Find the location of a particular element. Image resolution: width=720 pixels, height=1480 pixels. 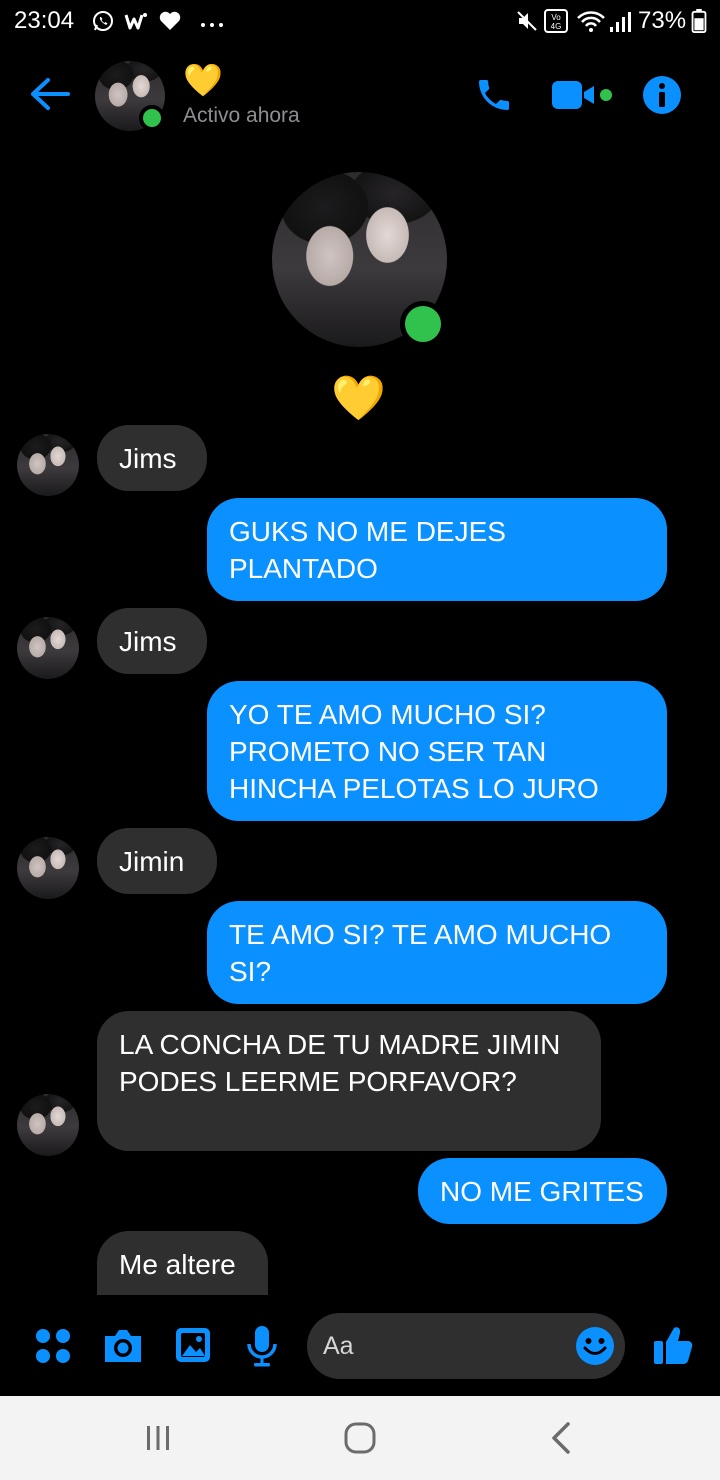

microphone-icon is located at coordinates (262, 1346).